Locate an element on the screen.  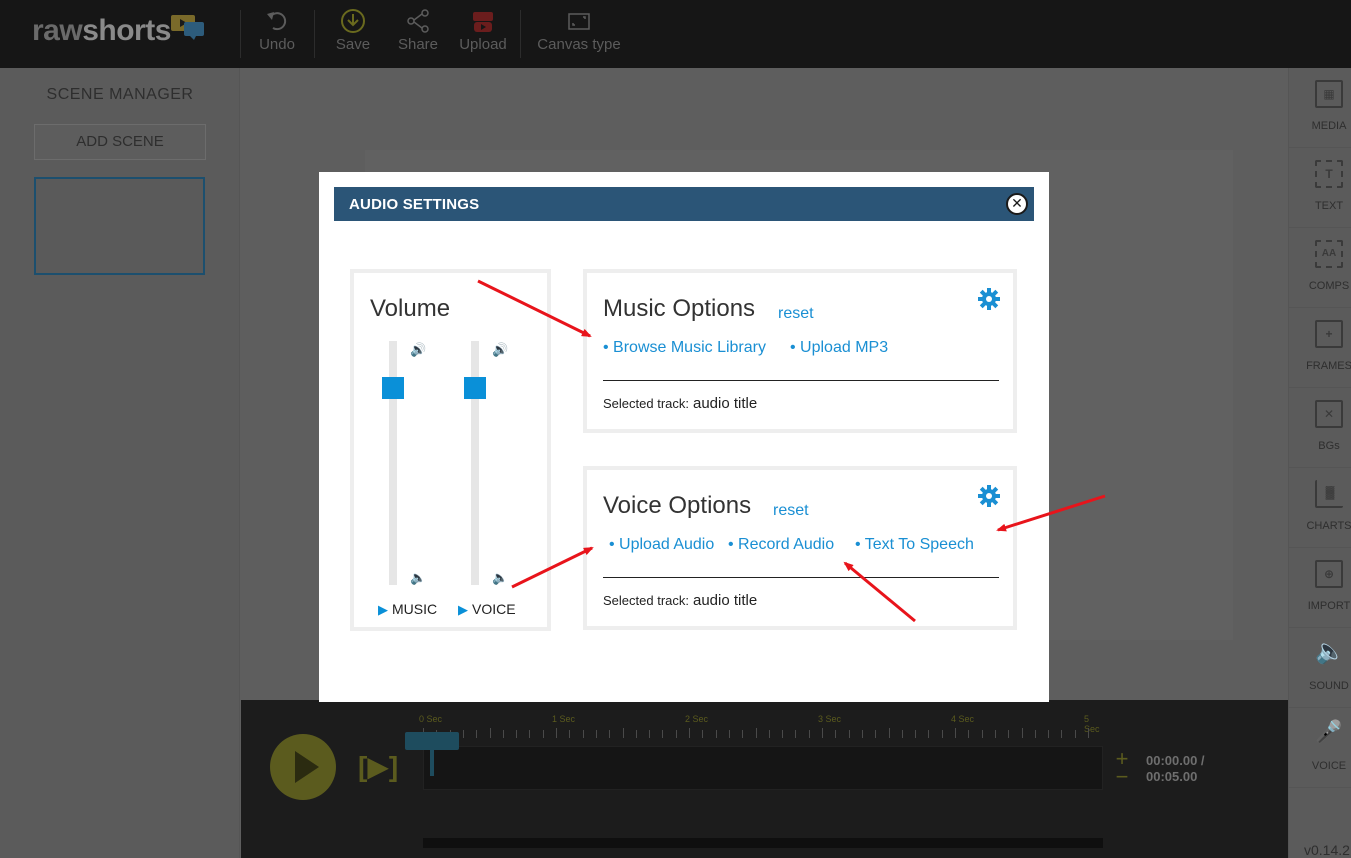
tick-label: 4 Sec is located at coordinates (963, 719).